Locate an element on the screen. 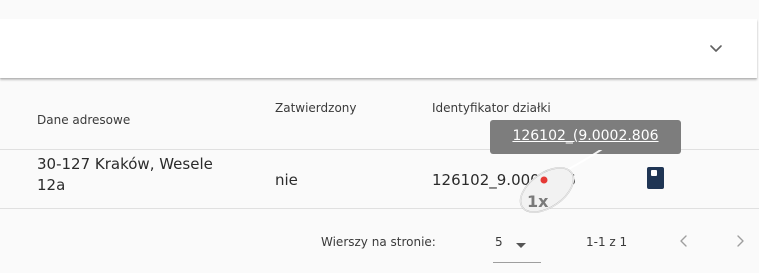 The width and height of the screenshot is (759, 273). chevron-down-icon is located at coordinates (716, 49).